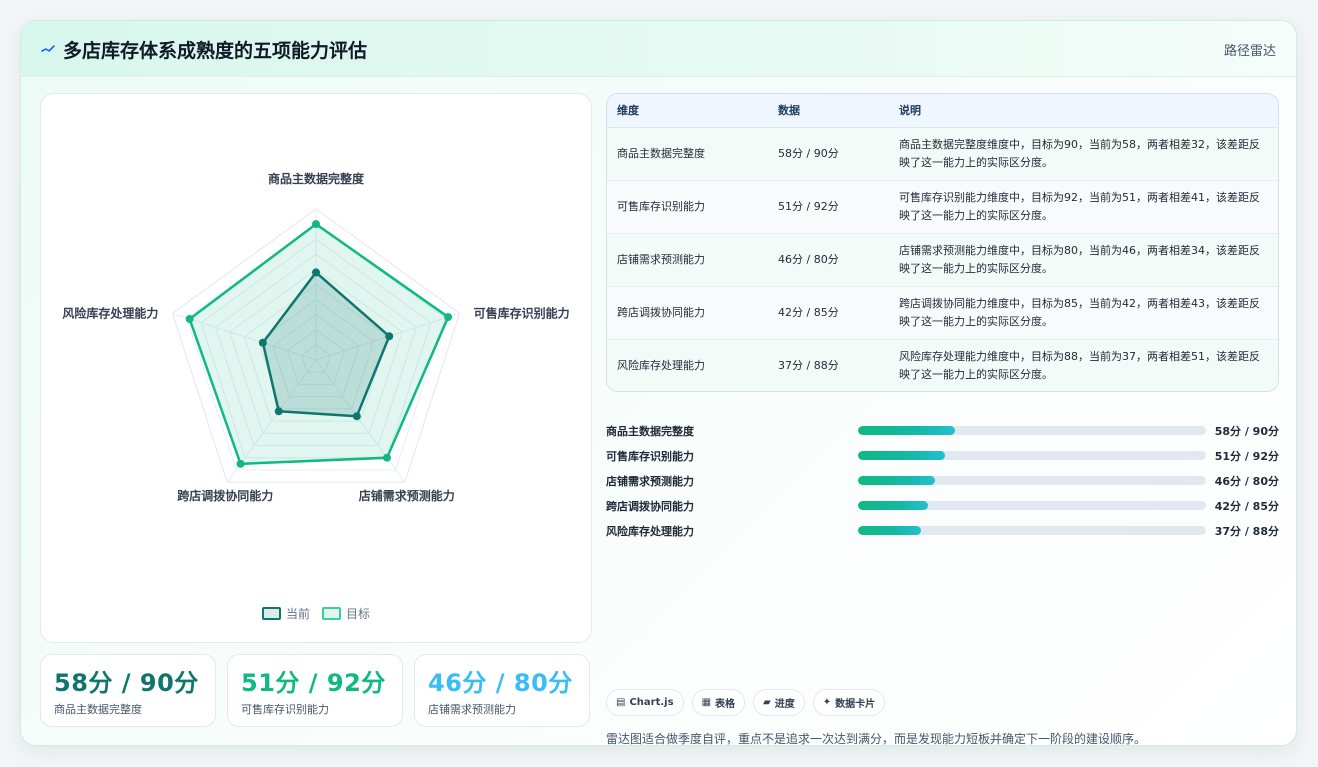 This screenshot has width=1318, height=767. I want to click on legend-label-current: 当前, so click(297, 614).